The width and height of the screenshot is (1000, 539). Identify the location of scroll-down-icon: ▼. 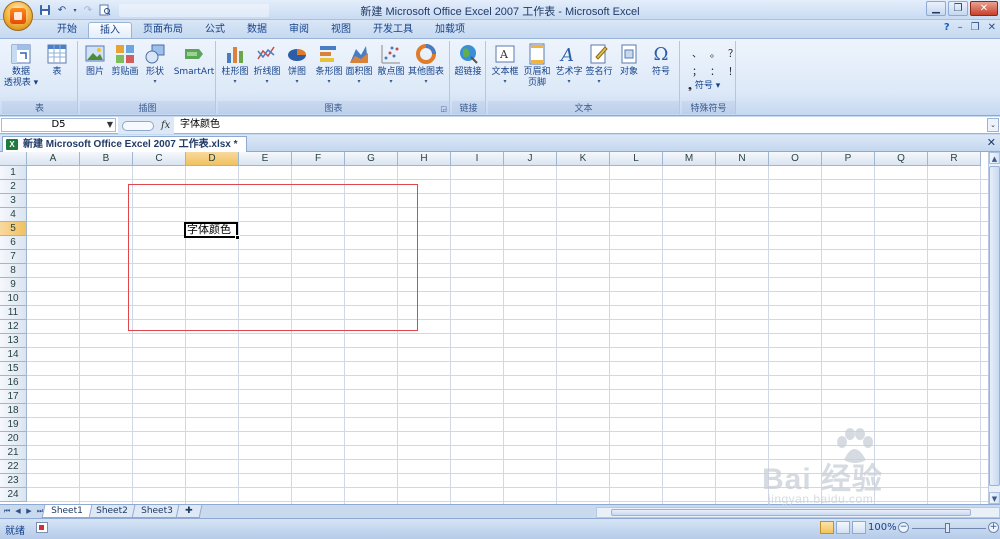
(994, 498).